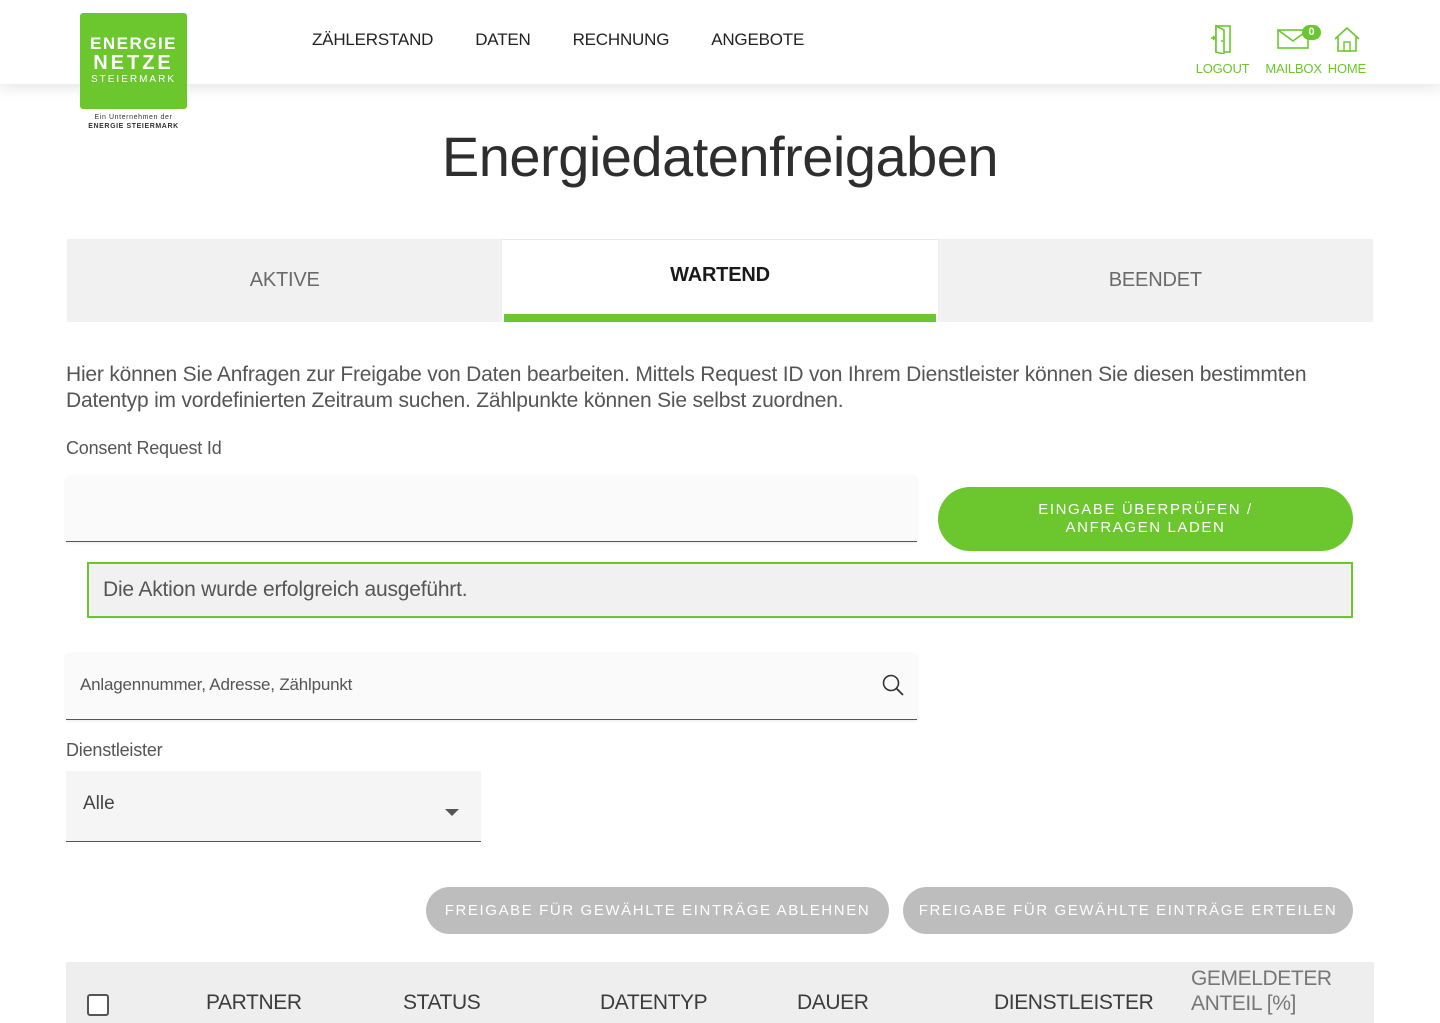 This screenshot has width=1440, height=1023. What do you see at coordinates (133, 126) in the screenshot?
I see `logo-tagline-2: ENERGIE STEIERMARK` at bounding box center [133, 126].